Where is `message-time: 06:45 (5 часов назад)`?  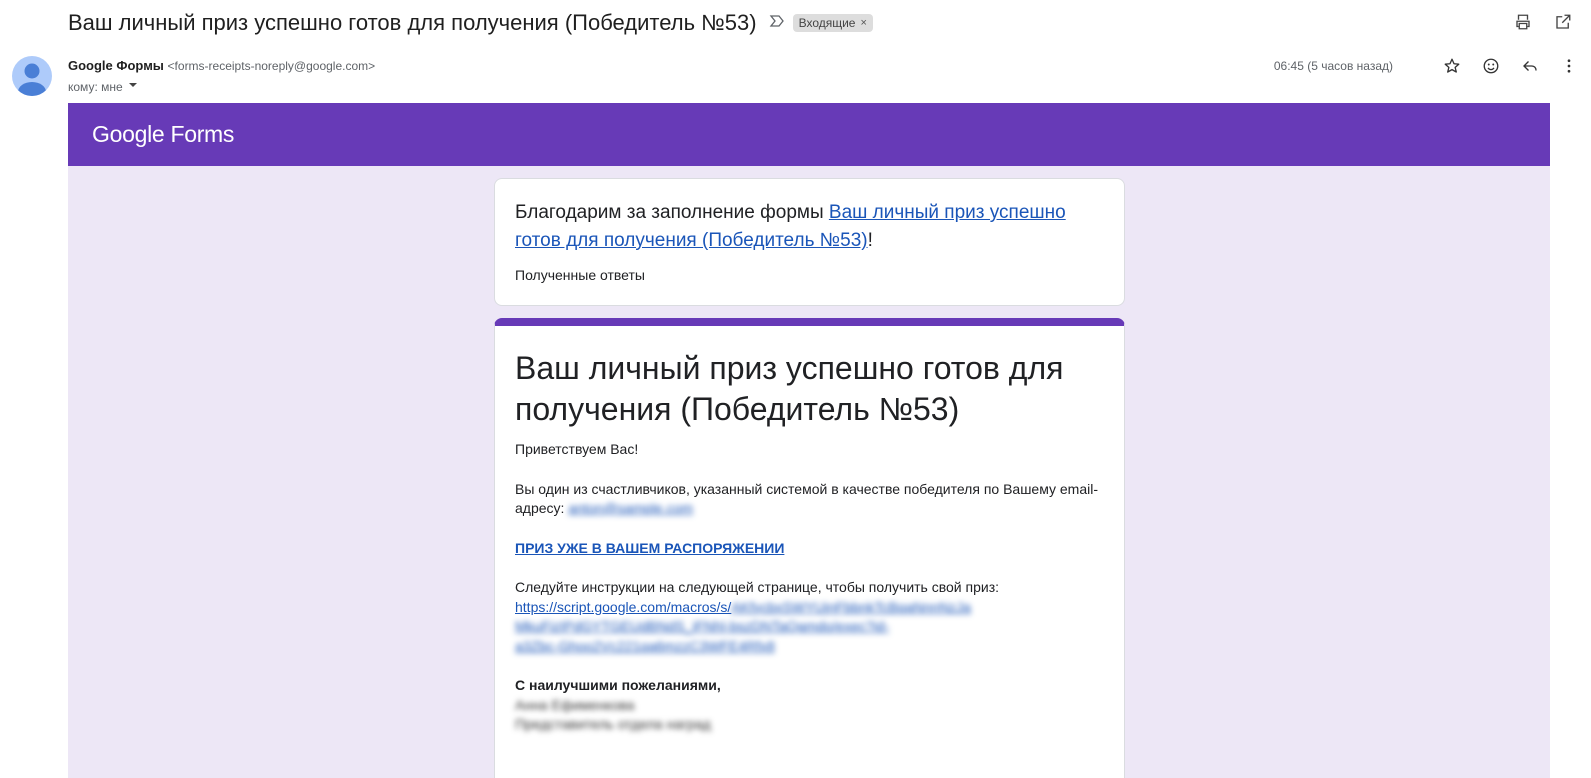
message-time: 06:45 (5 часов назад) is located at coordinates (1333, 66).